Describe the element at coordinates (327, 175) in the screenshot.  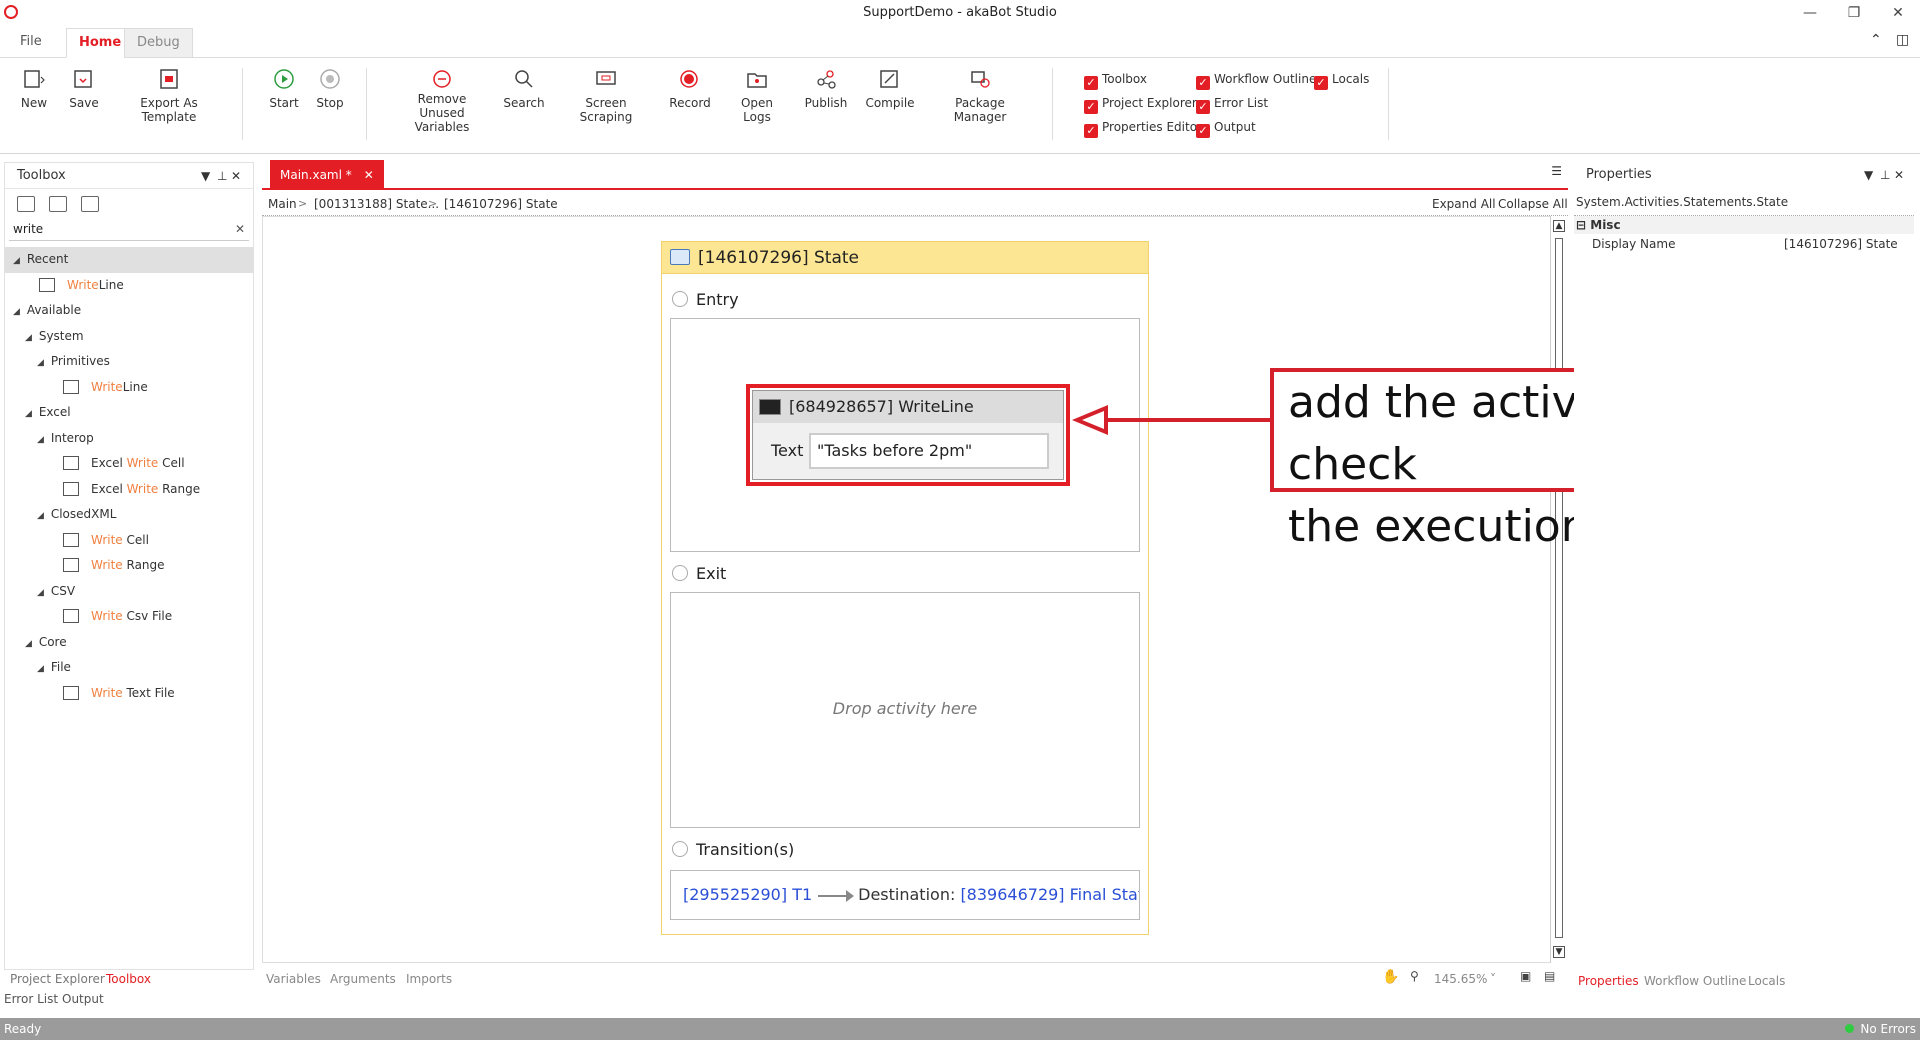
I see `tab-main-xaml: Main.xaml * ✕` at that location.